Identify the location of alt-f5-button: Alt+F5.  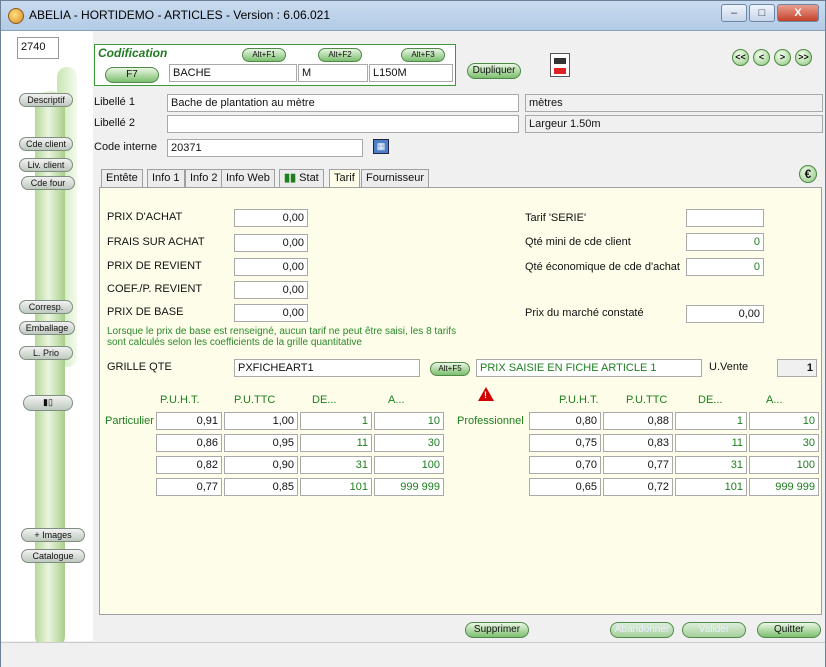
(450, 369).